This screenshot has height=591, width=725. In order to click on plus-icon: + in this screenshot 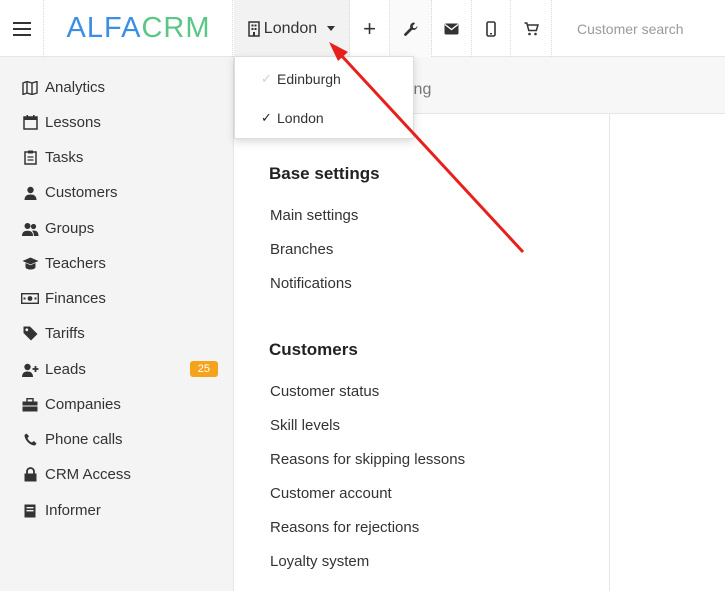, I will do `click(369, 28)`.